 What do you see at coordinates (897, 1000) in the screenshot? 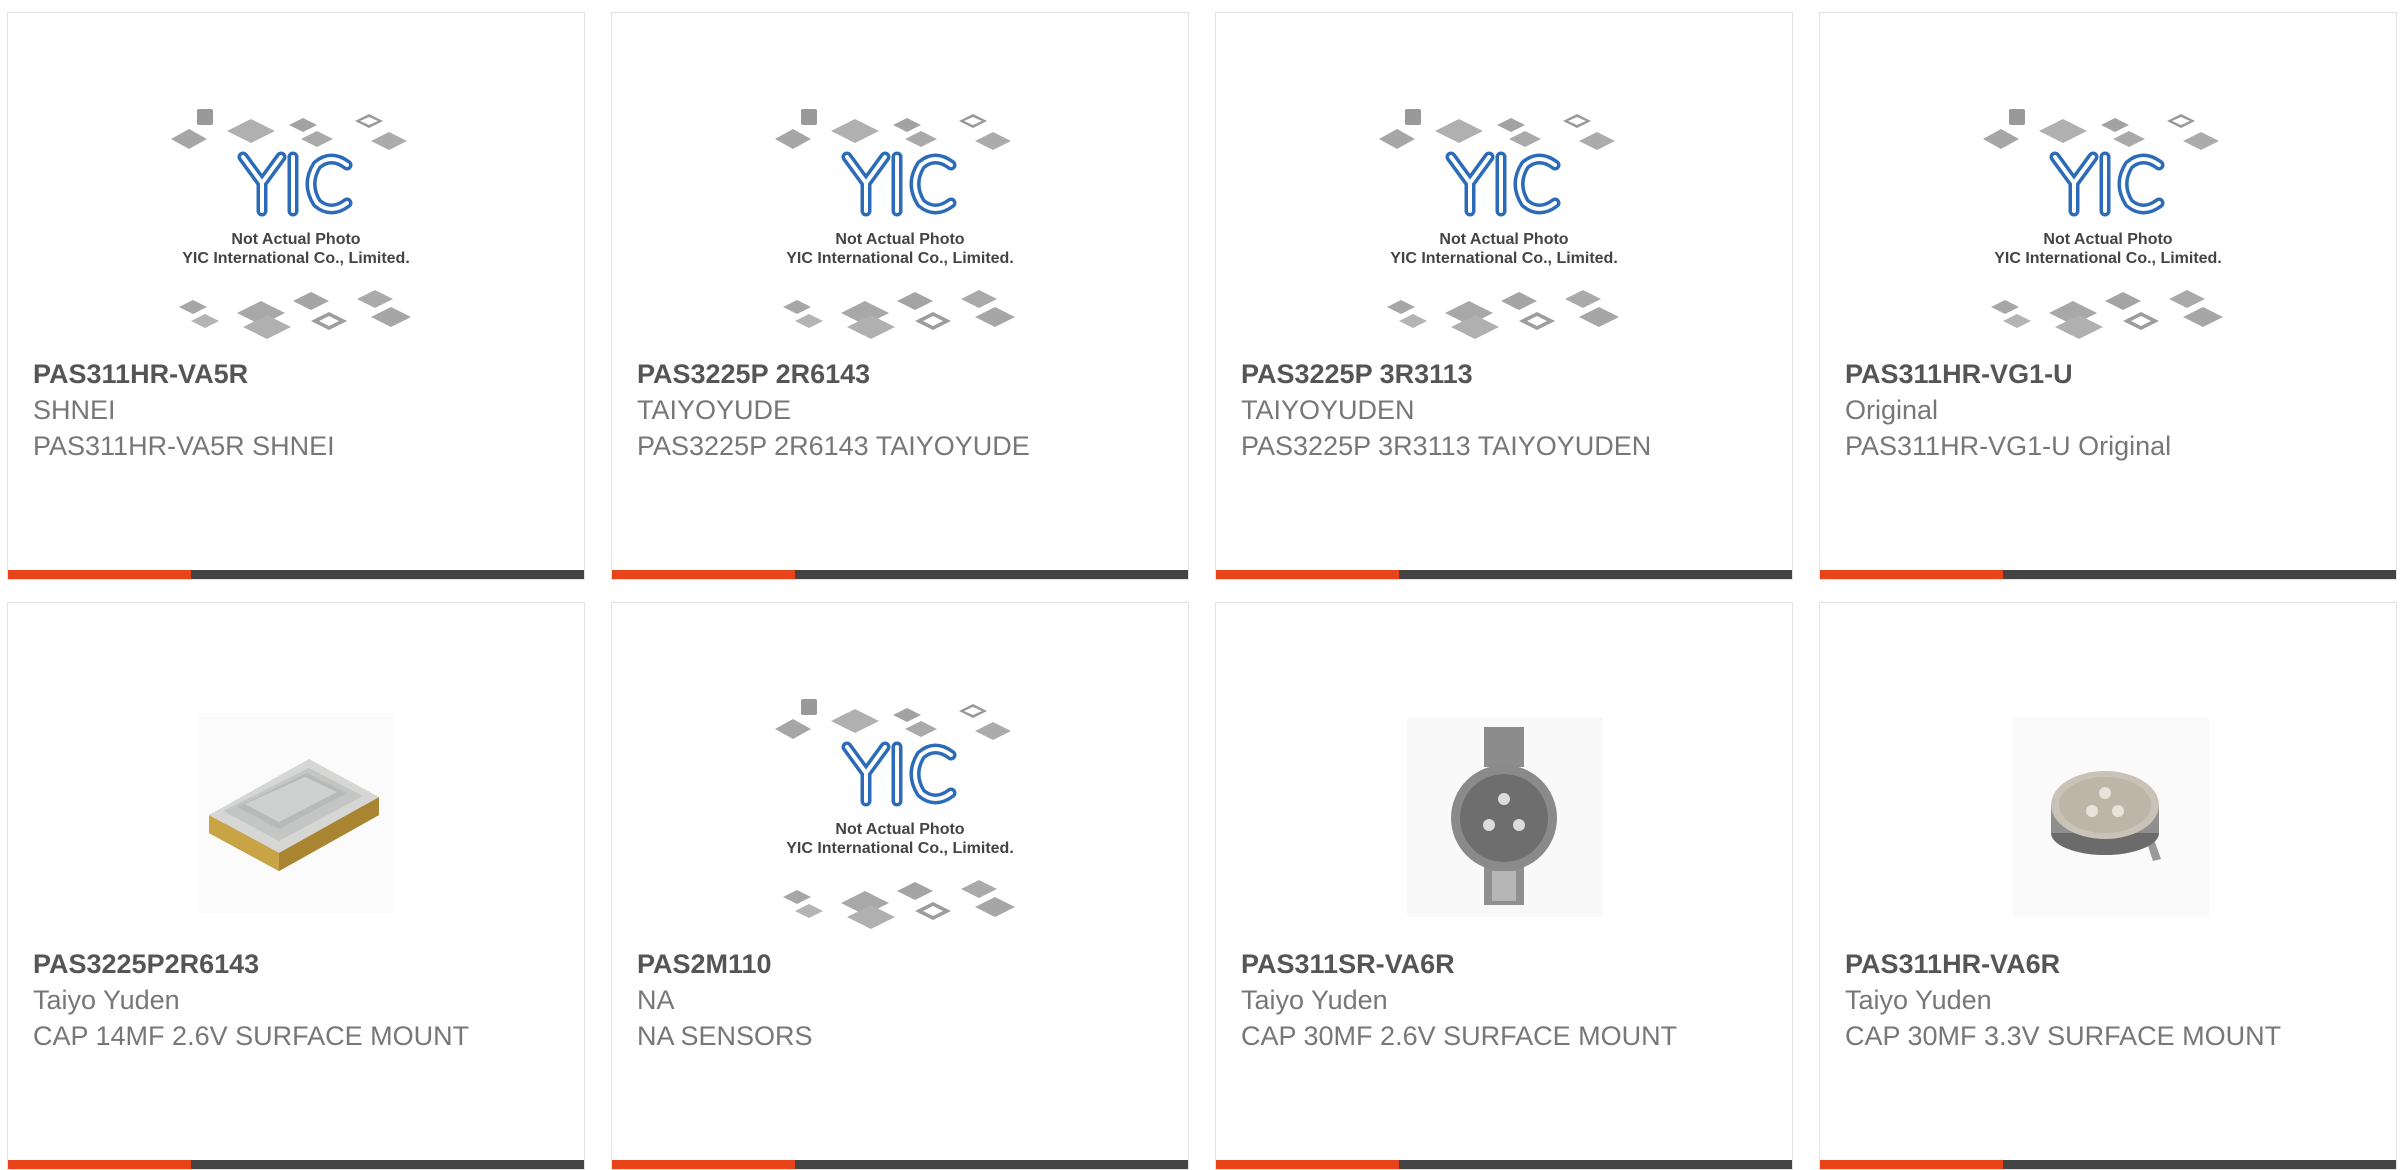
I see `product-info: PAS2M110 NA NA SENSORS` at bounding box center [897, 1000].